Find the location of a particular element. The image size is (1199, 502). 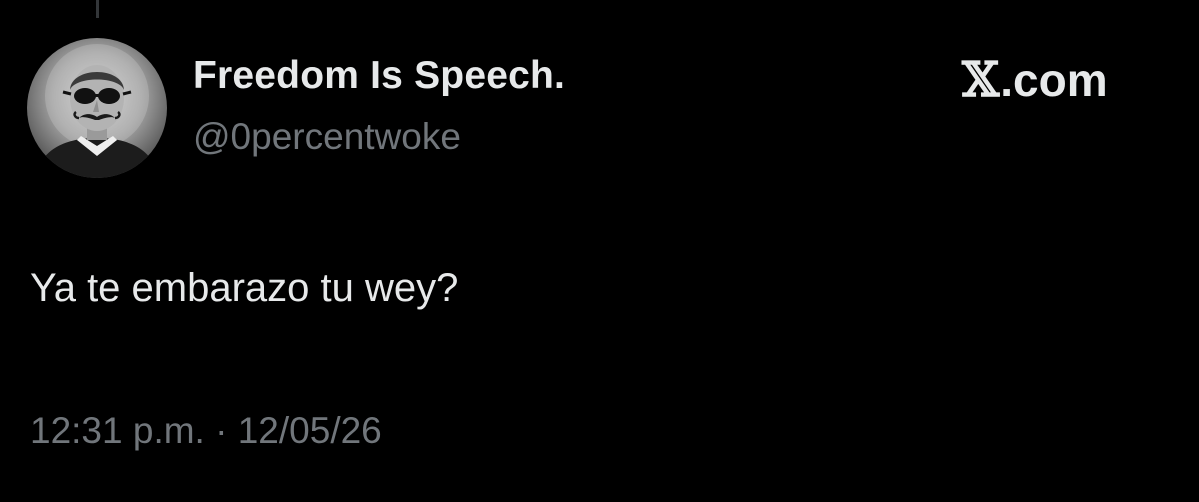

avatar is located at coordinates (97, 108).